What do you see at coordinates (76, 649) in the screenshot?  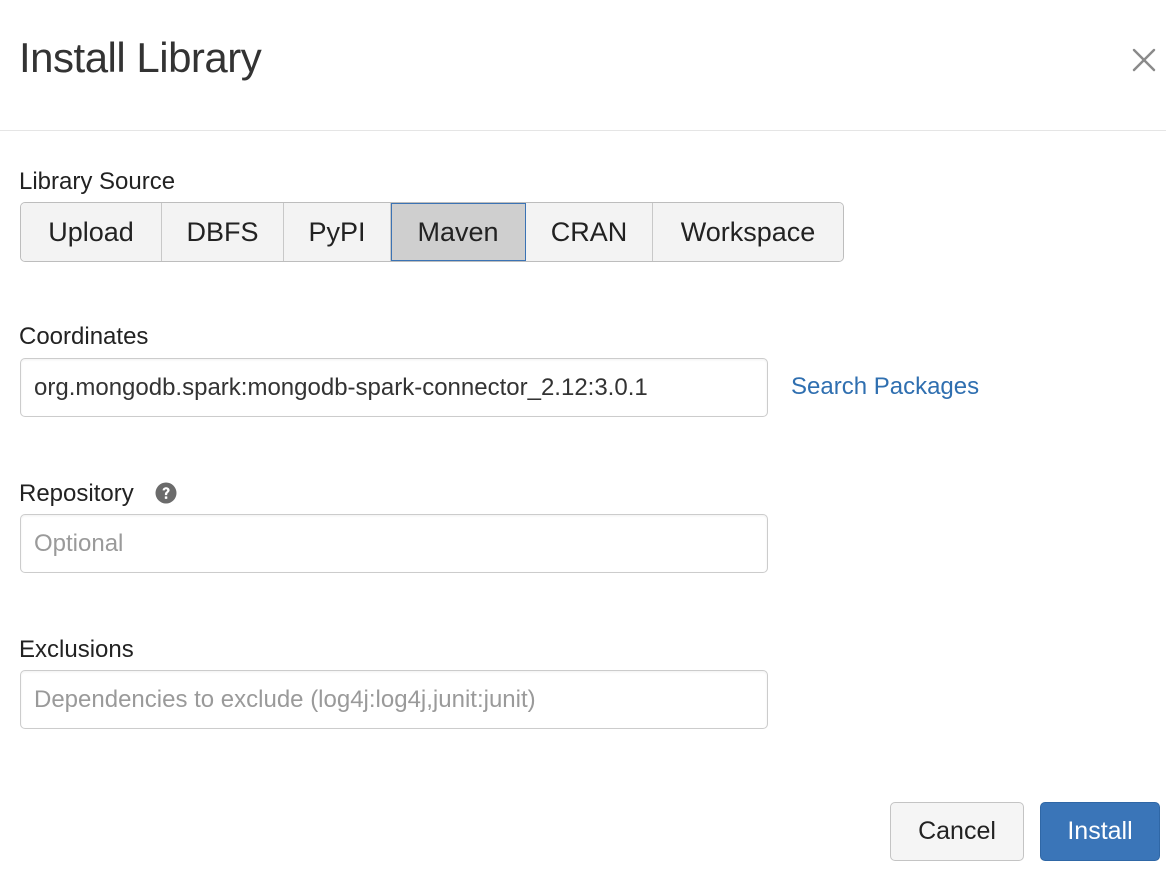 I see `exclusions-label: Exclusions` at bounding box center [76, 649].